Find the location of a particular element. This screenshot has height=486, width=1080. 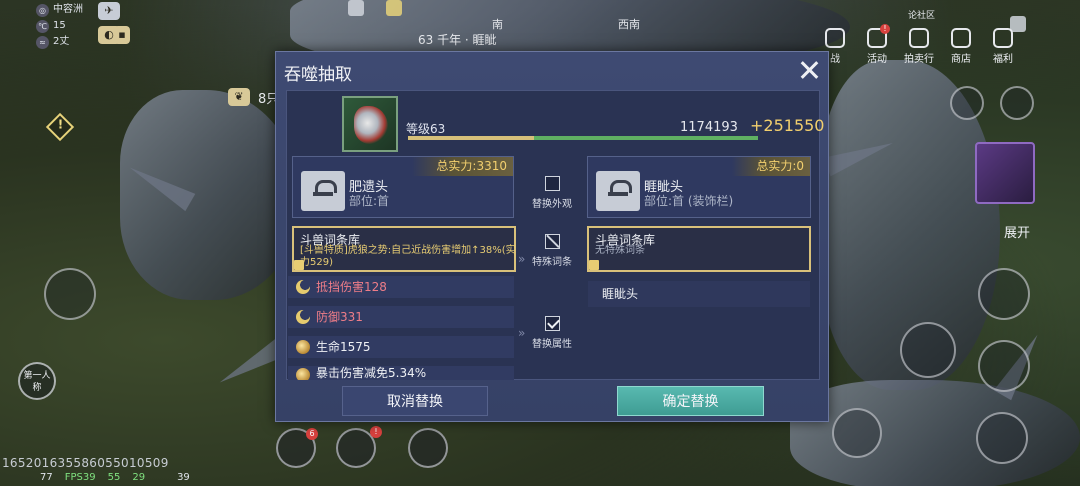

target-power: 总实力:0 is located at coordinates (771, 166).